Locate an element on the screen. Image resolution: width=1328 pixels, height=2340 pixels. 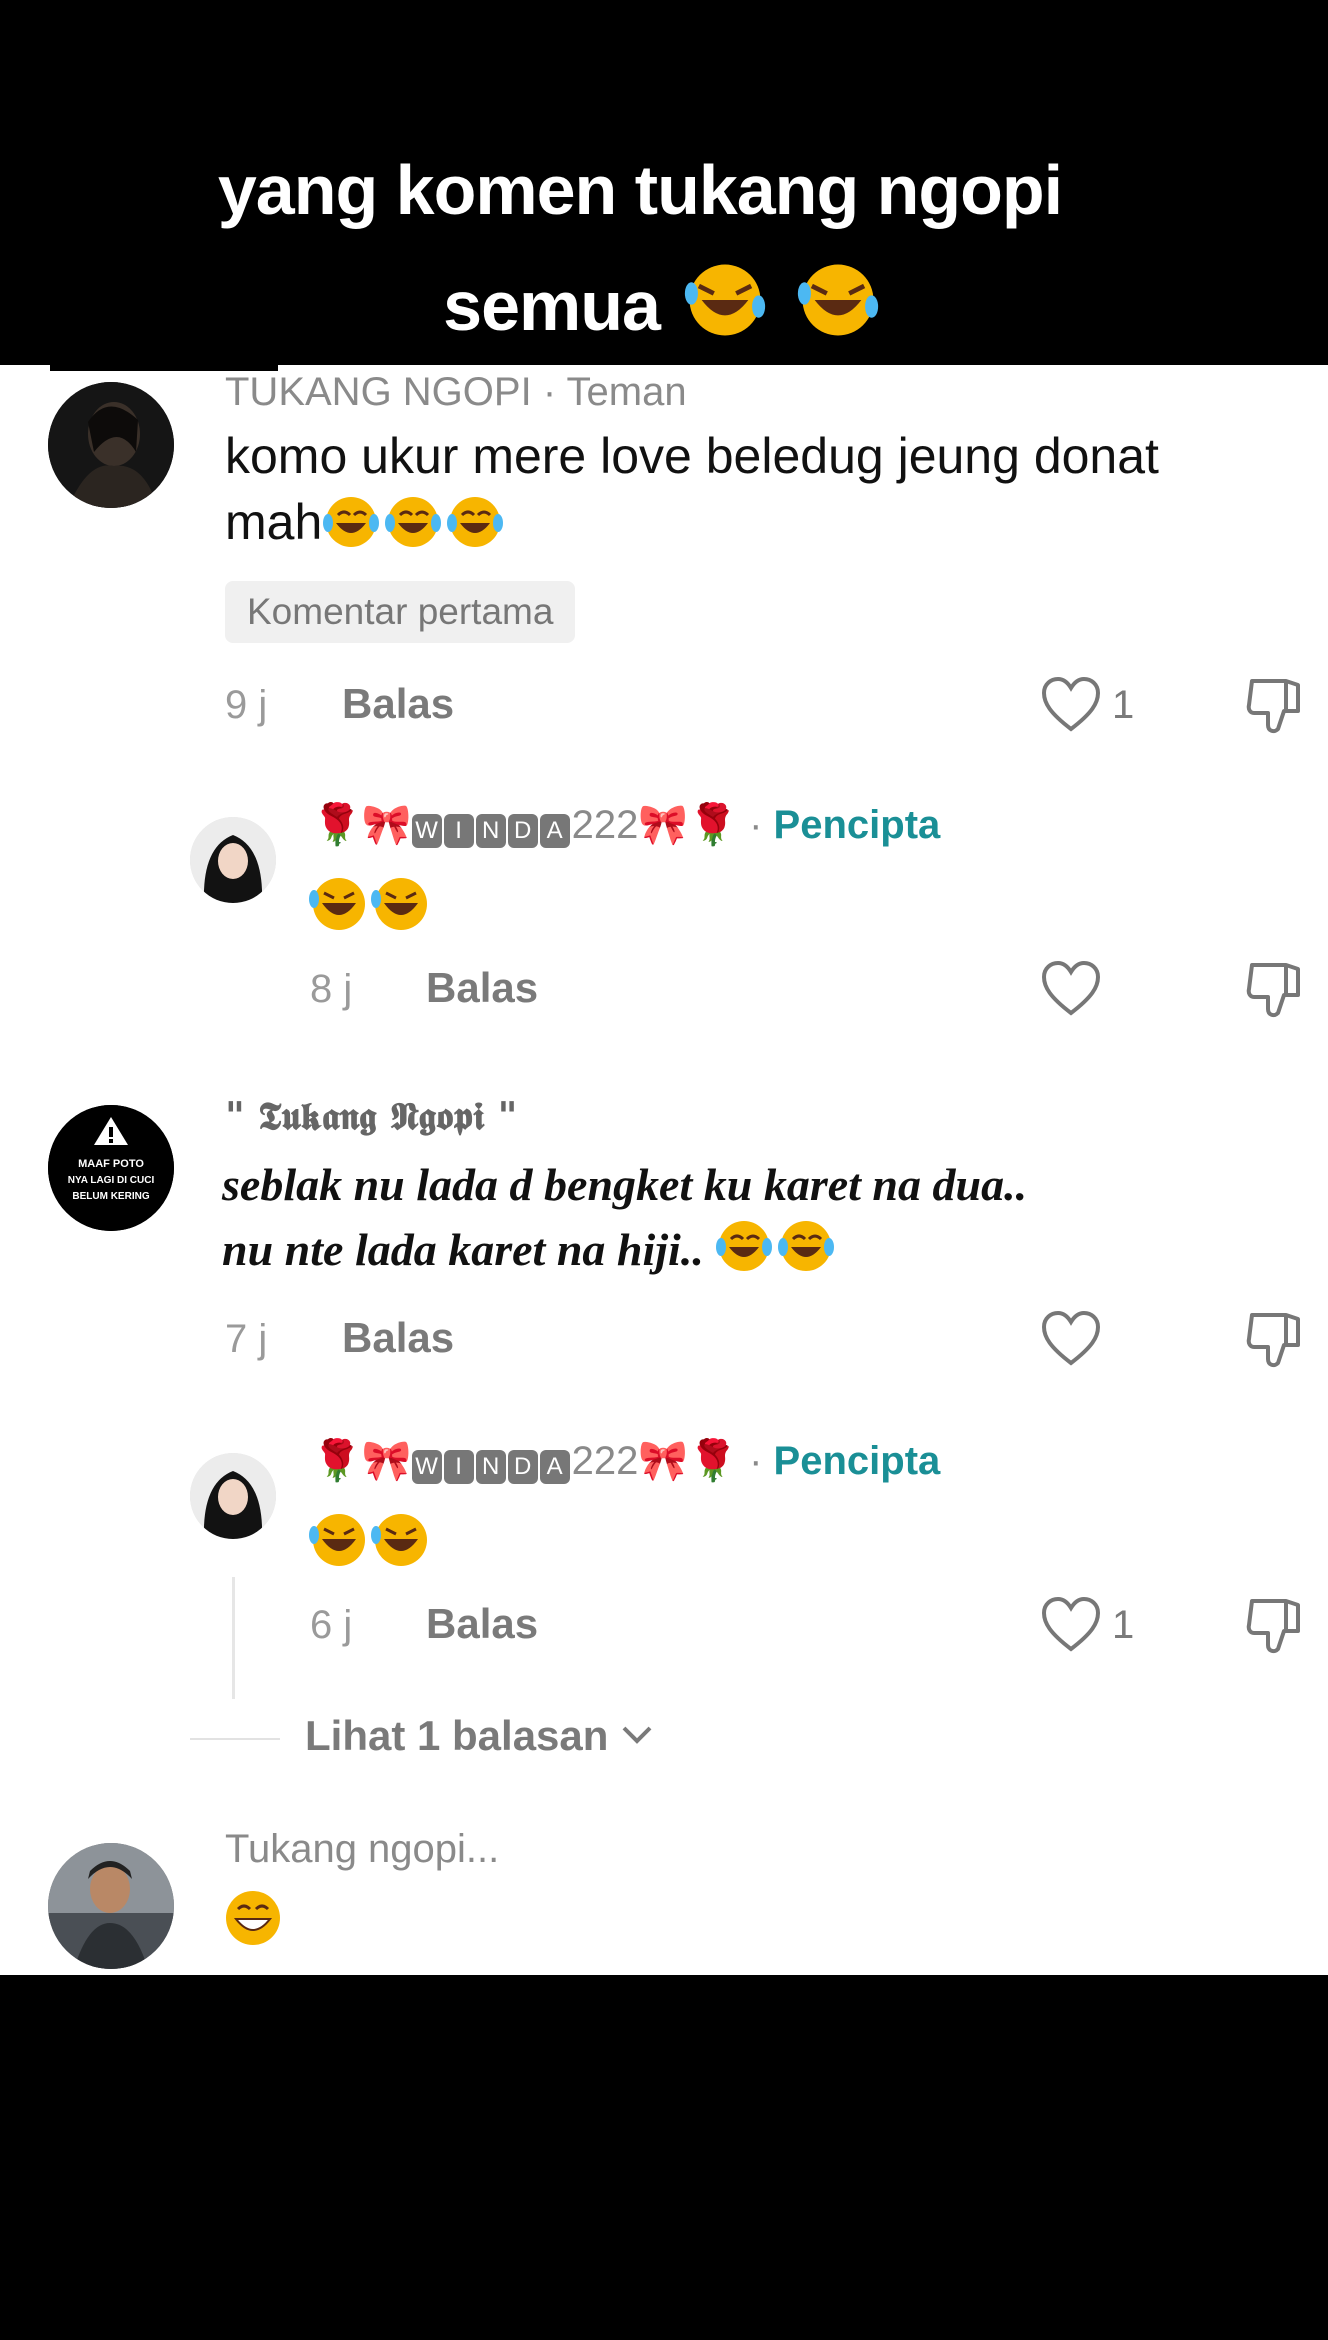
chevron-down-icon is located at coordinates (637, 1735).